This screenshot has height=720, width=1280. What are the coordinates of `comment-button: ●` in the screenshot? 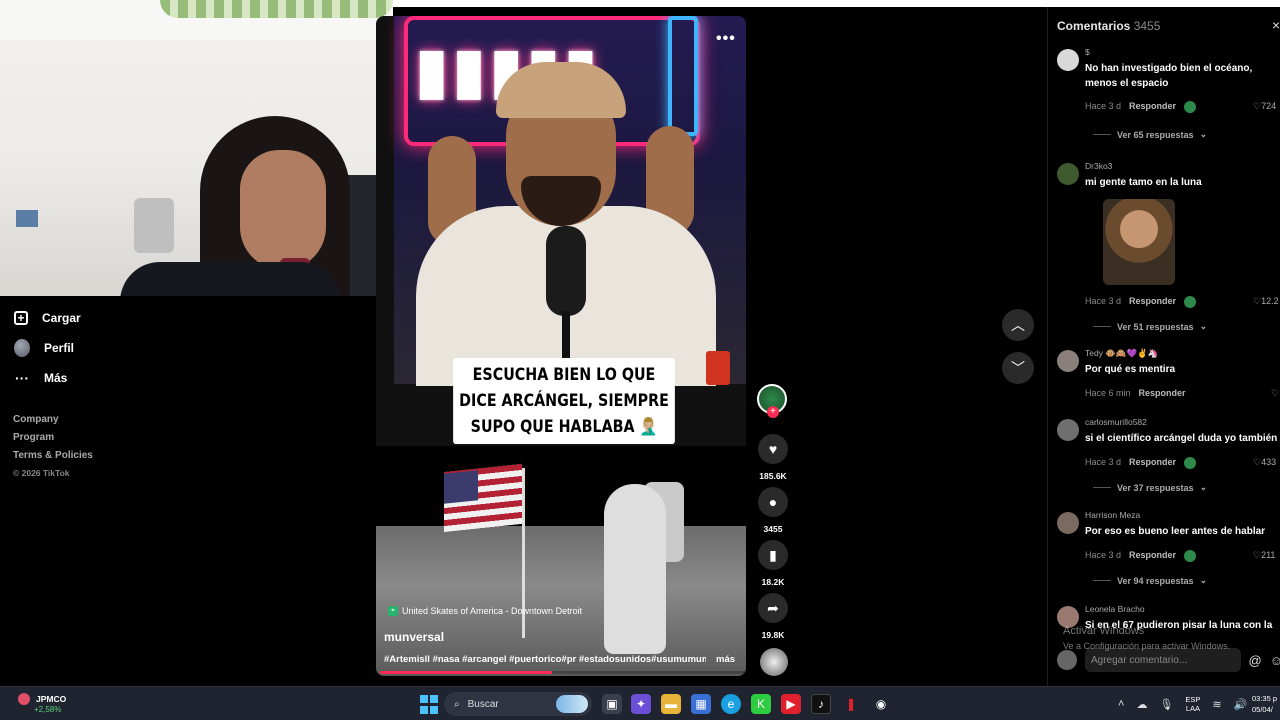 It's located at (773, 502).